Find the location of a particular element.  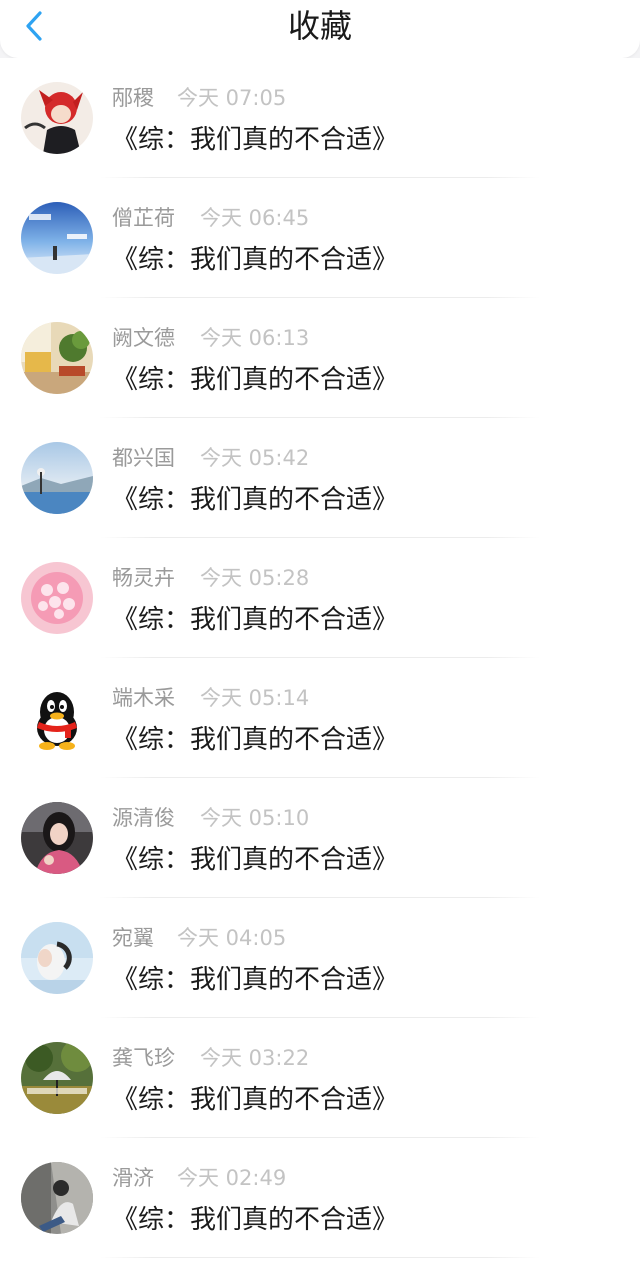

timestamp: 今天 06:13 is located at coordinates (255, 338).